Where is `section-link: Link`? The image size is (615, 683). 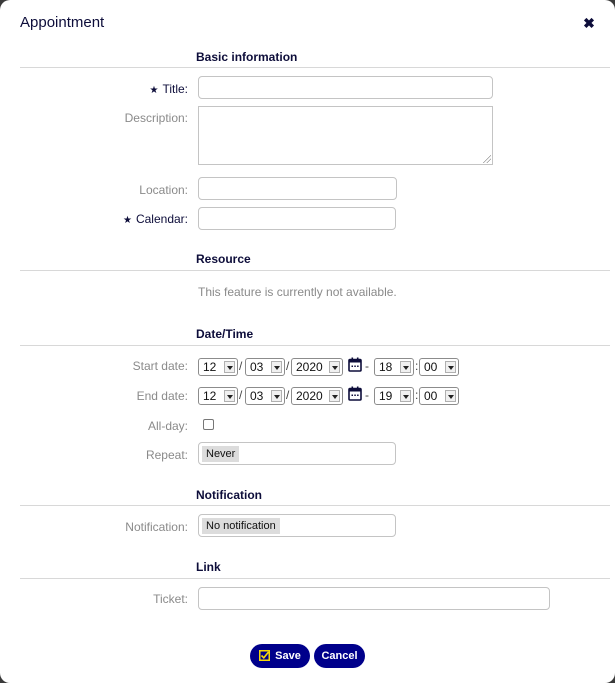
section-link: Link is located at coordinates (208, 567).